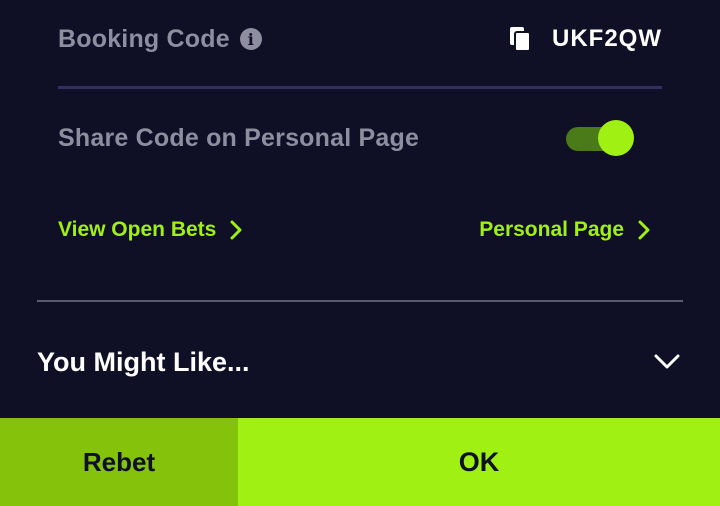 The height and width of the screenshot is (506, 720). I want to click on share-code-toggle, so click(600, 138).